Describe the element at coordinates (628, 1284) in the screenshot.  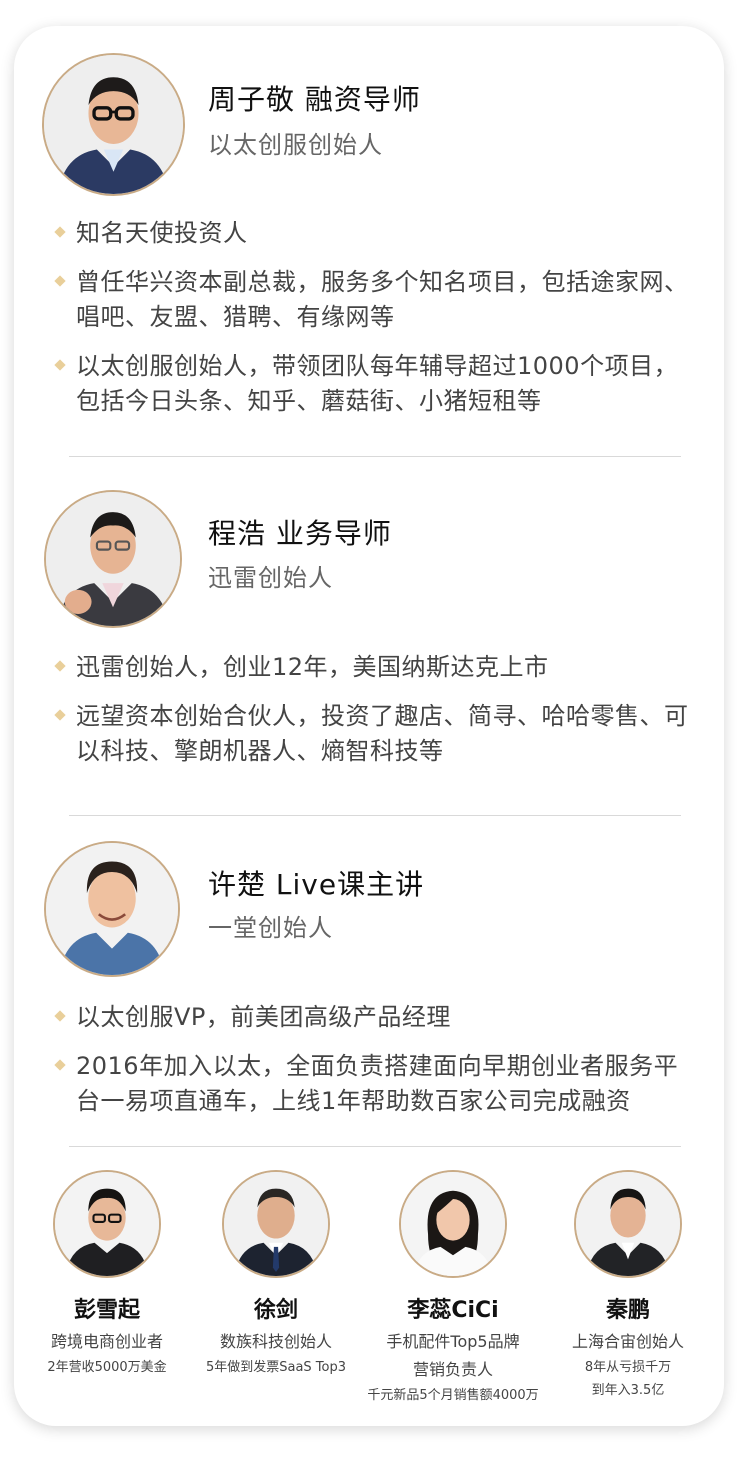
I see `small-mentor: 秦鹏 上海合宙创始人 8年从亏损千万 到年入3.5亿` at that location.